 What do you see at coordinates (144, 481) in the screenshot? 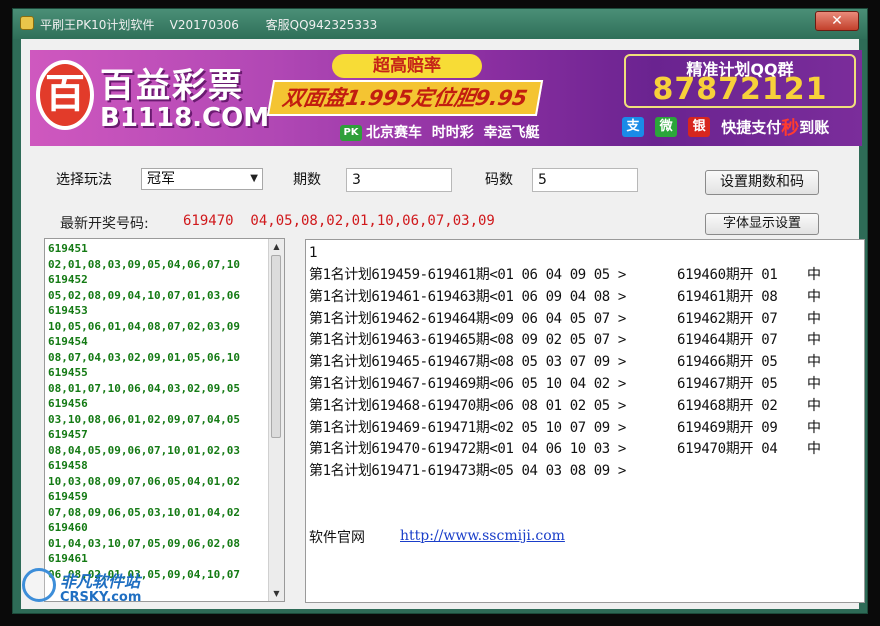
I see `history-line: 10,03,08,09,07,06,05,04,01,02` at bounding box center [144, 481].